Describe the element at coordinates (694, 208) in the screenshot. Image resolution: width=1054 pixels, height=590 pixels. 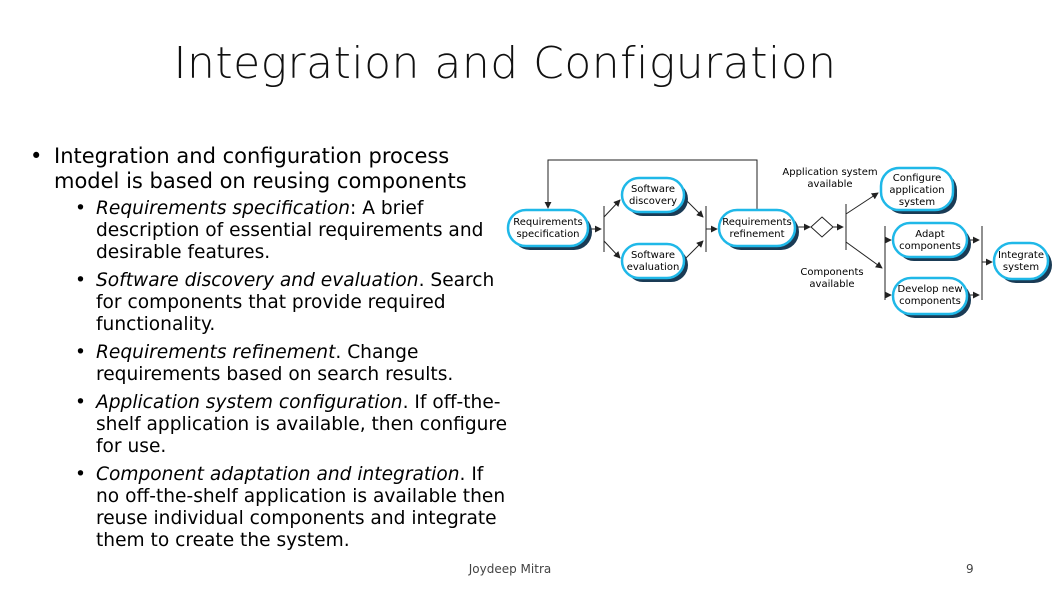
I see `discovery-to-join-arrow` at that location.